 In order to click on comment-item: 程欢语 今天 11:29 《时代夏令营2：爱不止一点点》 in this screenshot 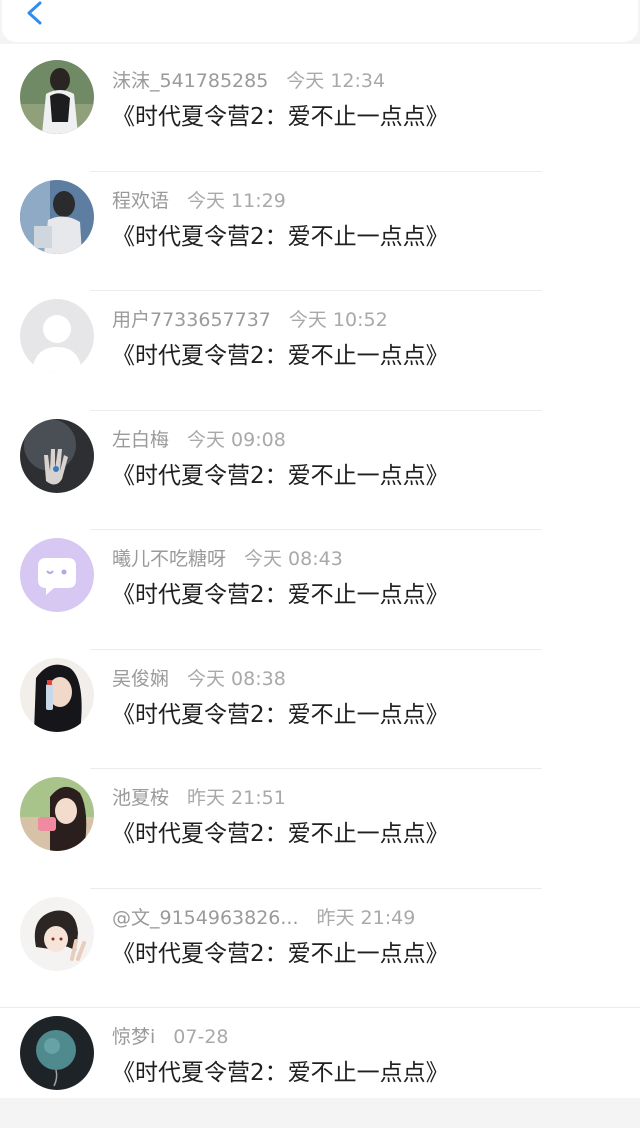, I will do `click(320, 231)`.